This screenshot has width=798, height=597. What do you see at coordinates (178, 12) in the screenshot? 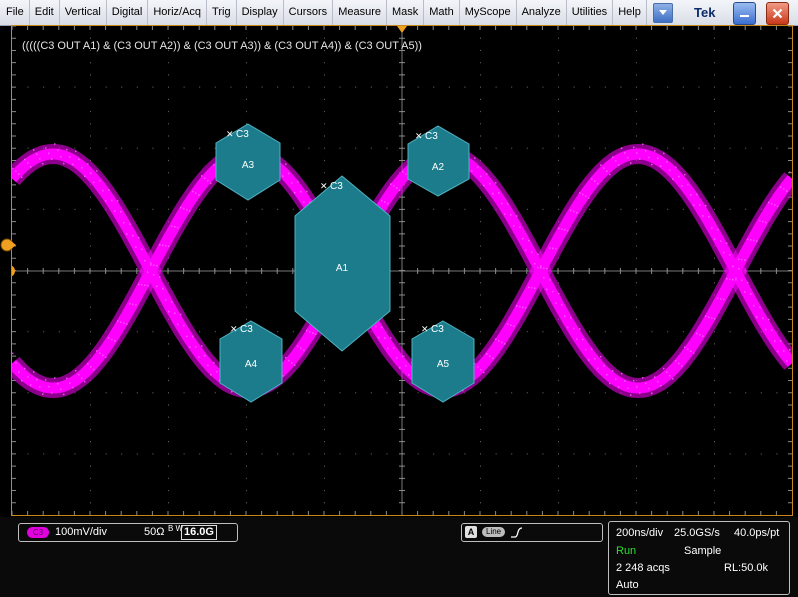
I see `menu-horiz-acq: Horiz/Acq` at bounding box center [178, 12].